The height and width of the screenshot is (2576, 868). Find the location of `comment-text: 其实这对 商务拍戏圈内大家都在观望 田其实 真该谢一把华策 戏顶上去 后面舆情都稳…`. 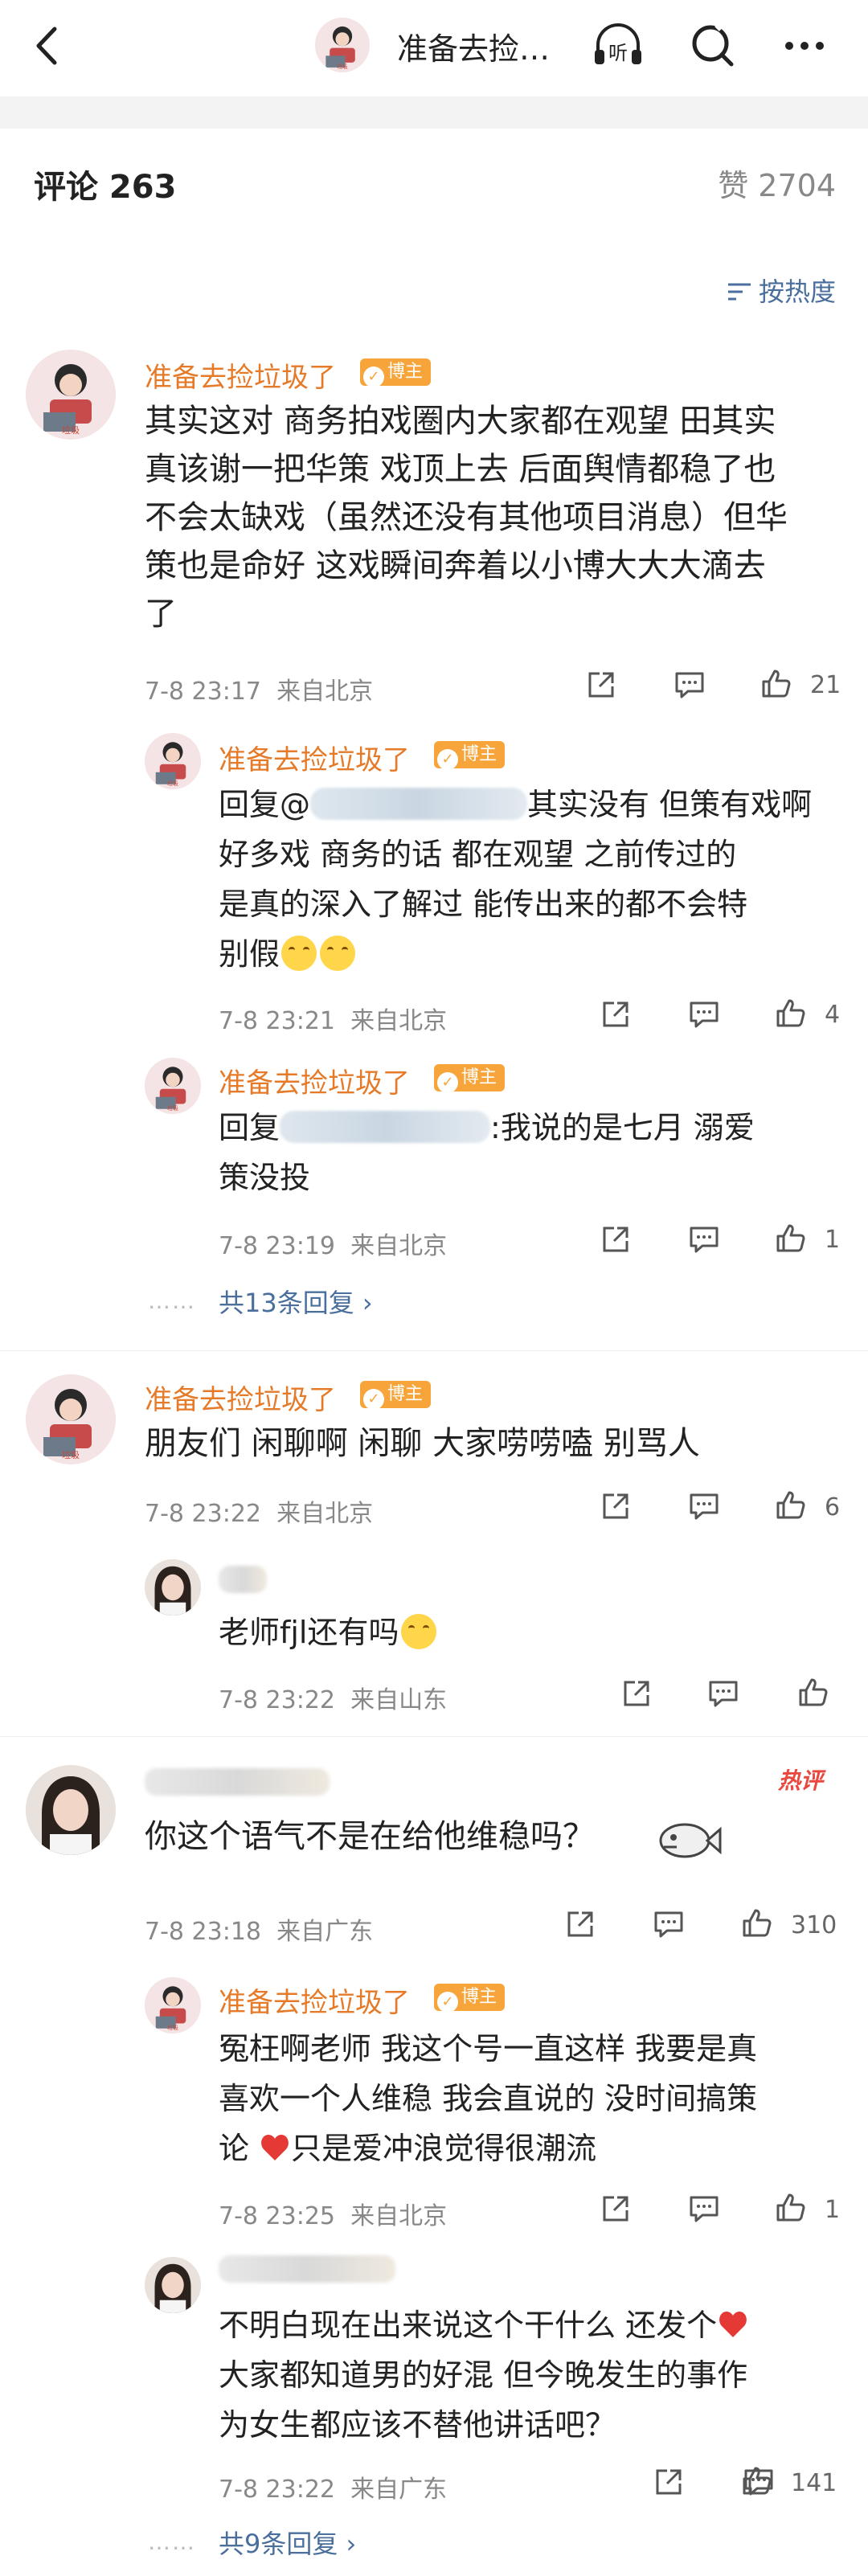

comment-text: 其实这对 商务拍戏圈内大家都在观望 田其实 真该谢一把华策 戏顶上去 后面舆情都稳… is located at coordinates (466, 518).